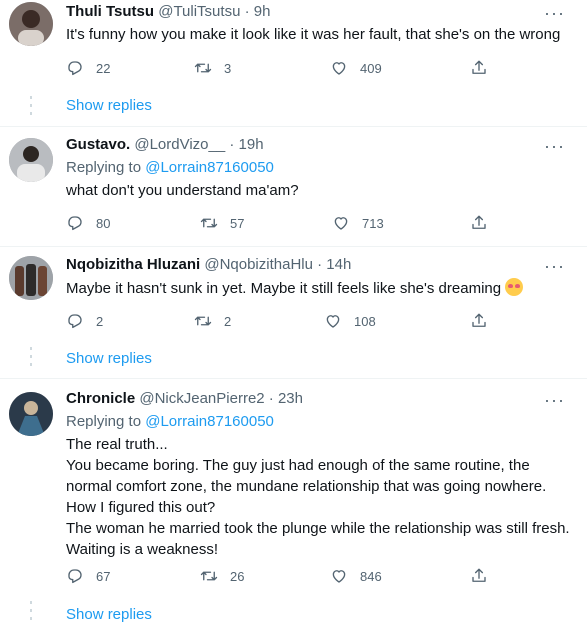 The height and width of the screenshot is (625, 587). I want to click on retweet-button: 57, so click(222, 223).